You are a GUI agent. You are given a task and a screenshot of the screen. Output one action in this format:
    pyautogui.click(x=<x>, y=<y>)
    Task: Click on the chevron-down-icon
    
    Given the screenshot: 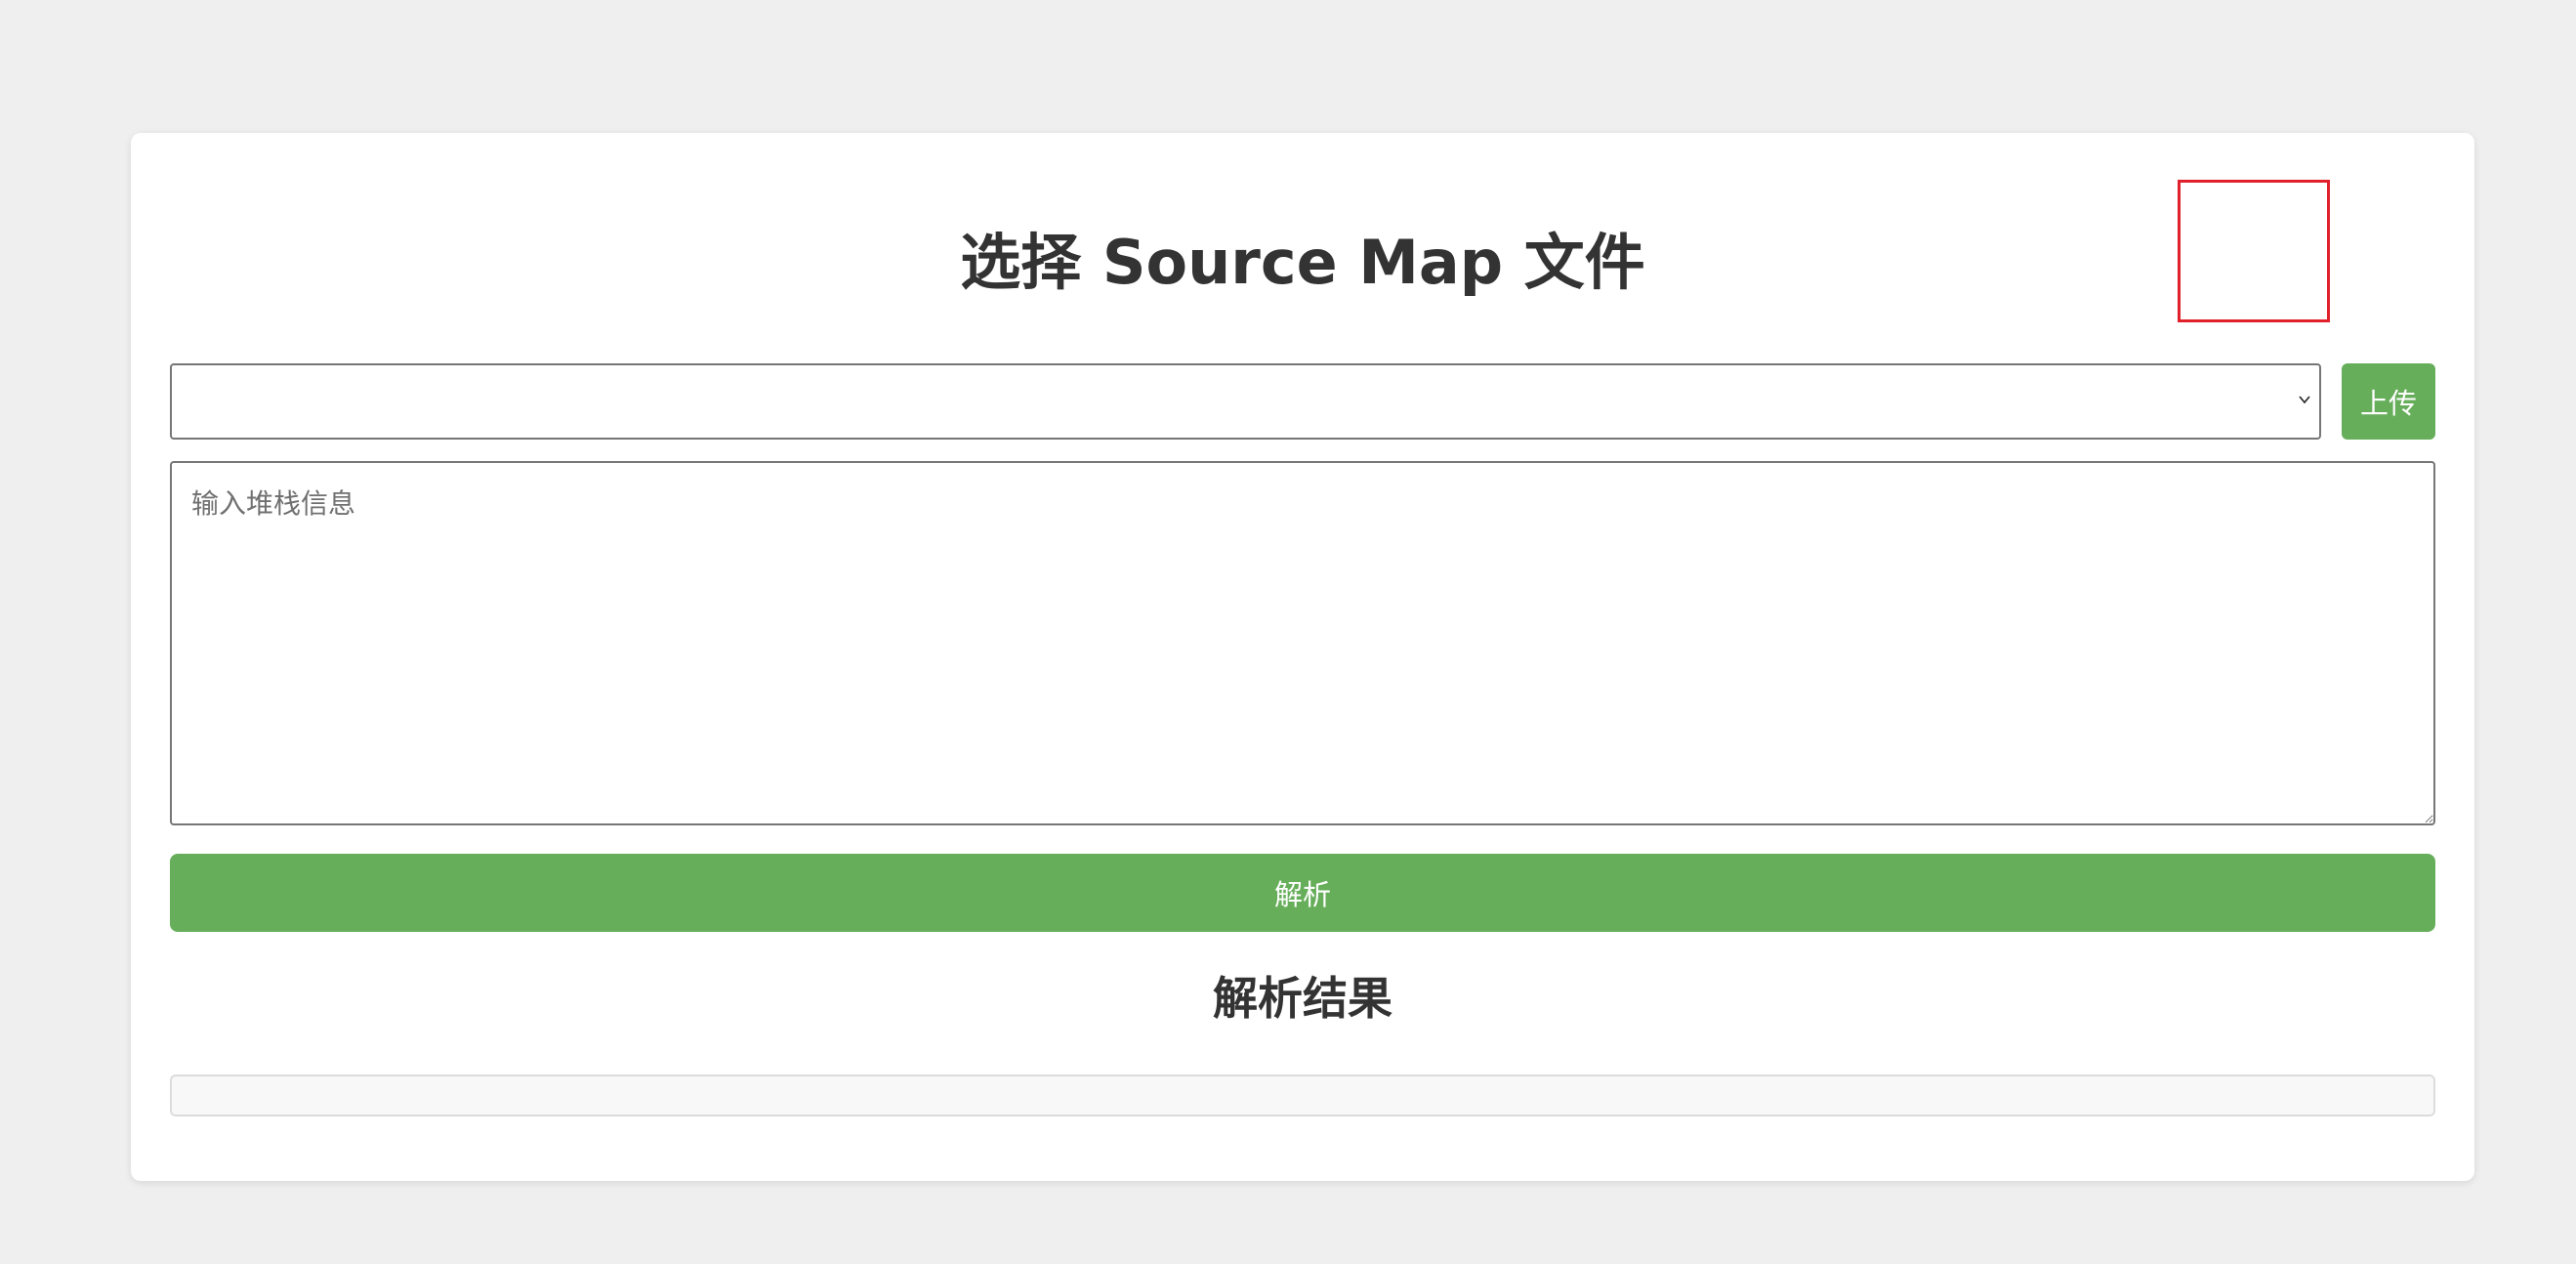 What is the action you would take?
    pyautogui.click(x=2304, y=400)
    